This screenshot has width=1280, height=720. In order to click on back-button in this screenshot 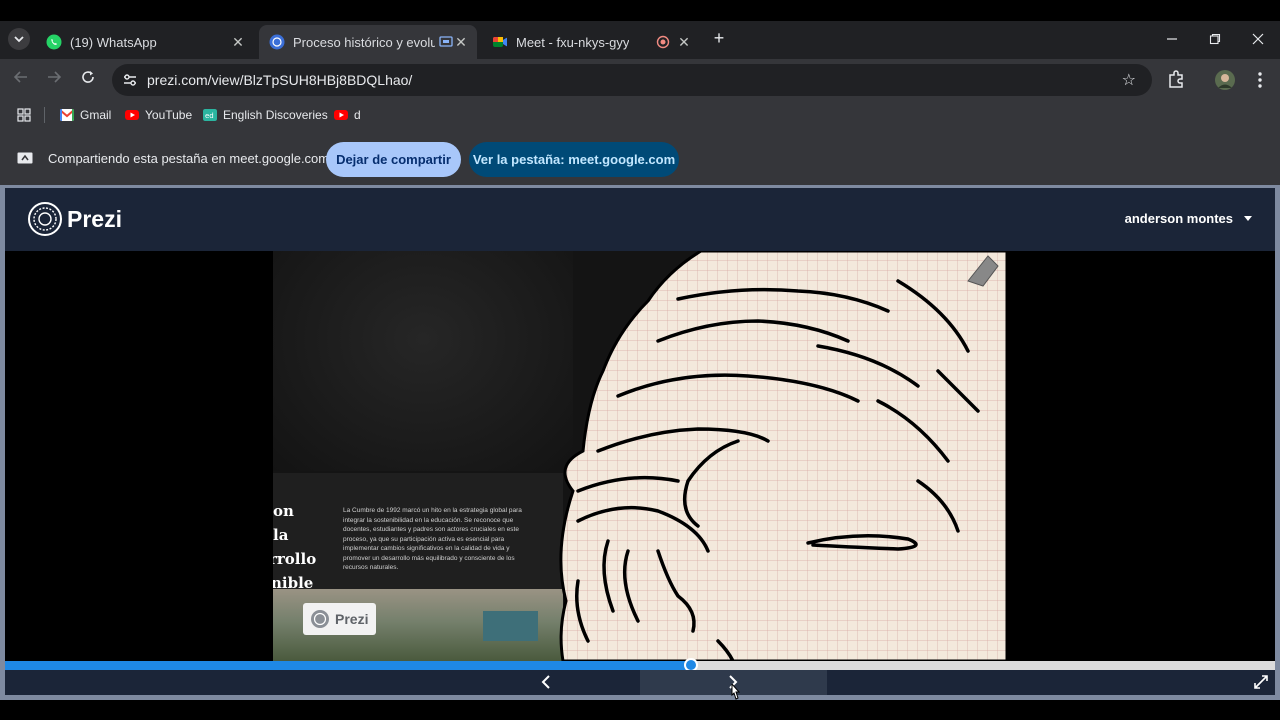, I will do `click(21, 80)`.